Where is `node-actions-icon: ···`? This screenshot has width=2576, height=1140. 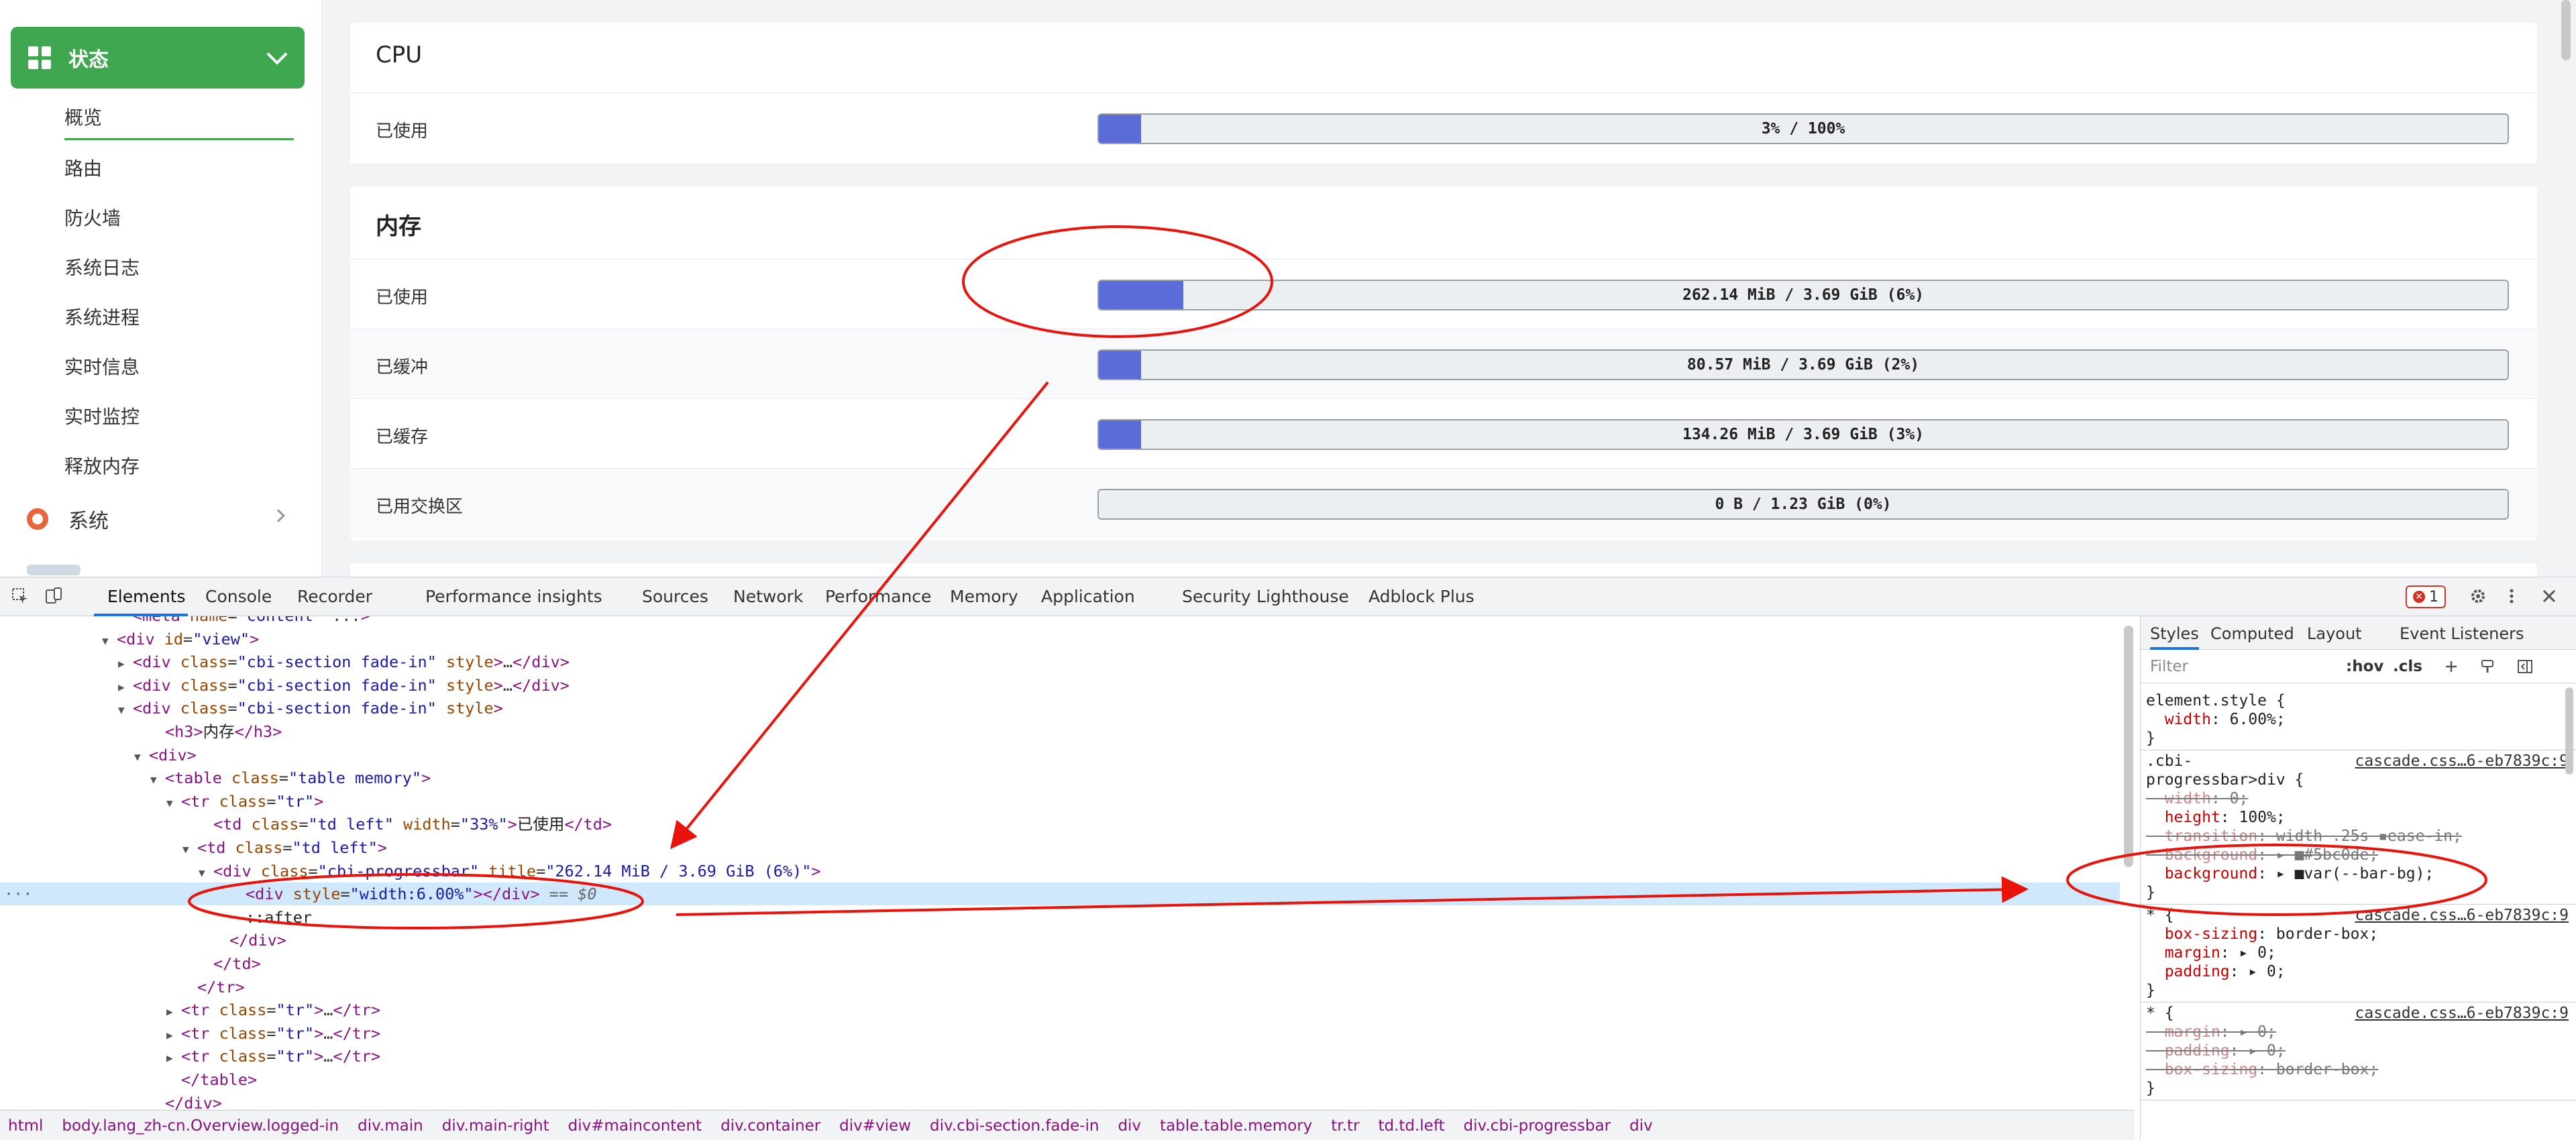
node-actions-icon: ··· is located at coordinates (18, 893).